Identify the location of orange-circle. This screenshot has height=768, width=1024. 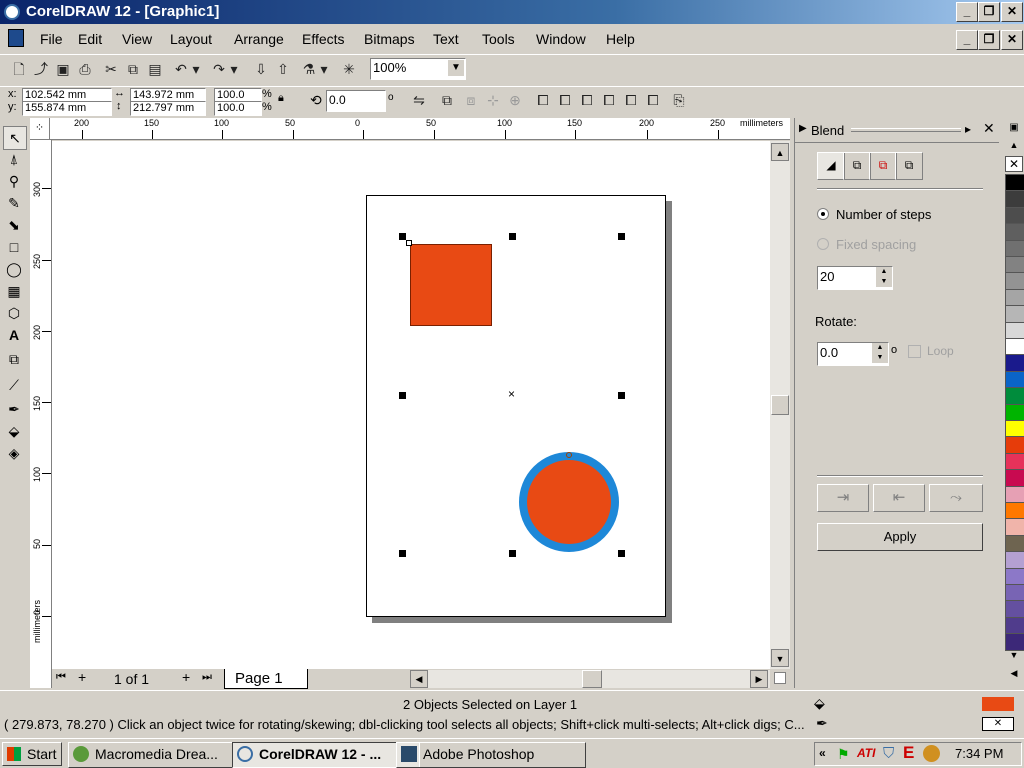
(569, 502).